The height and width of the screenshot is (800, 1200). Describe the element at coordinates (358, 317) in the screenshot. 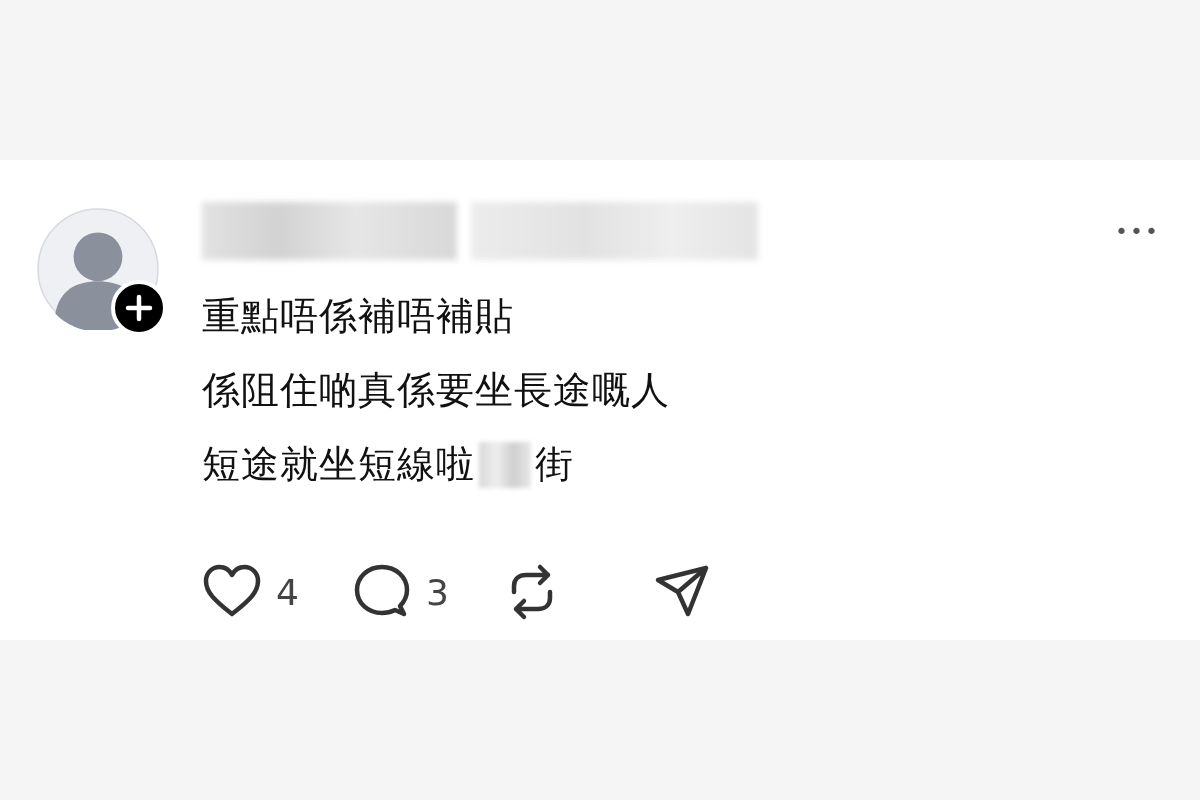

I see `post-text: 重點唔係補唔補貼` at that location.